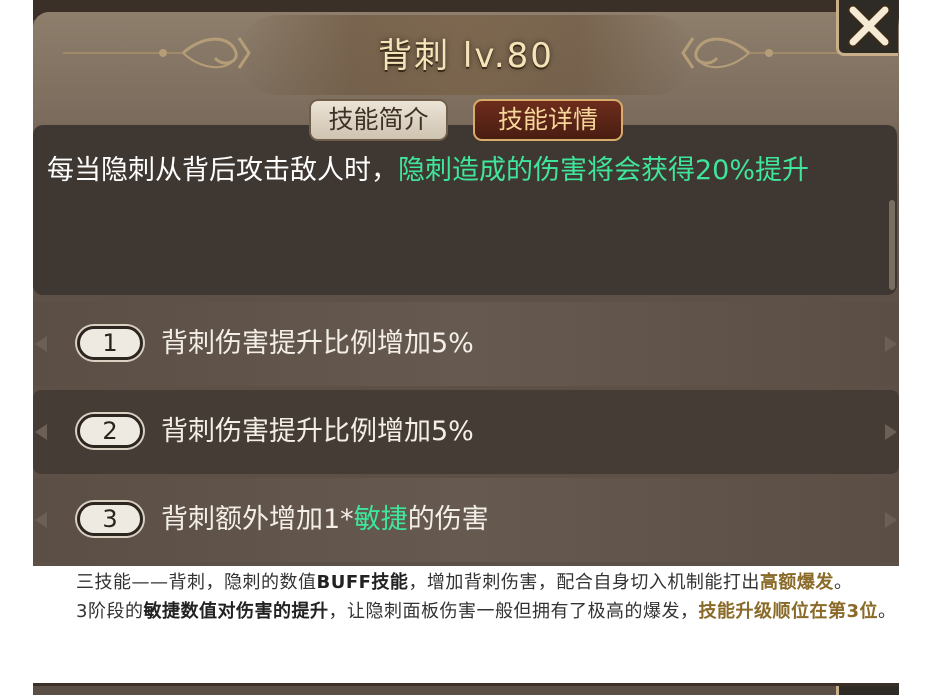  Describe the element at coordinates (378, 120) in the screenshot. I see `tab-skill-intro: 技能简介` at that location.